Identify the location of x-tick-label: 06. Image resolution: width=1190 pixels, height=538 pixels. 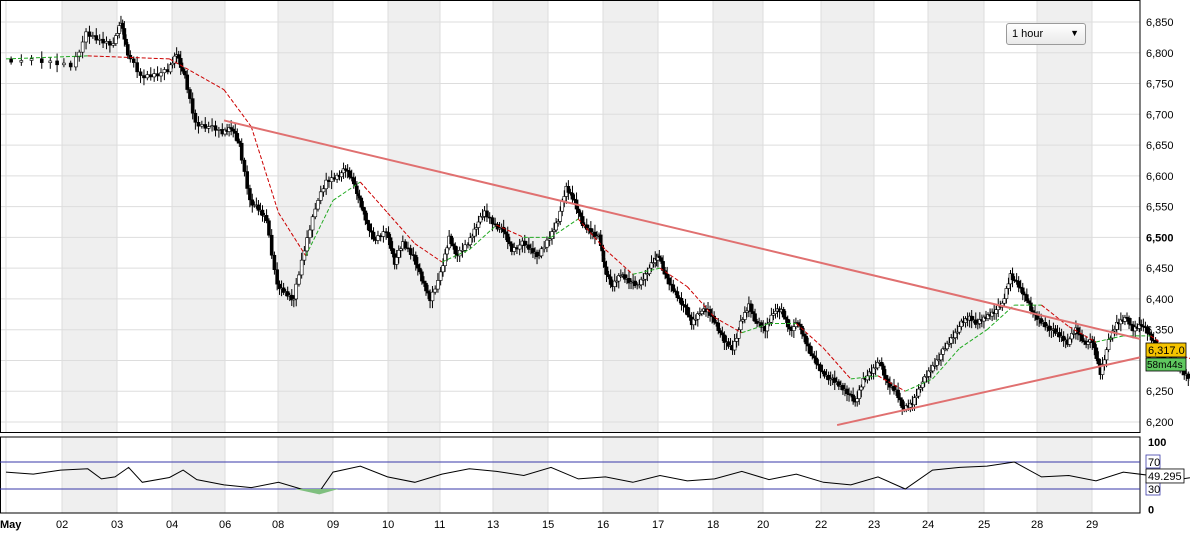
(225, 525).